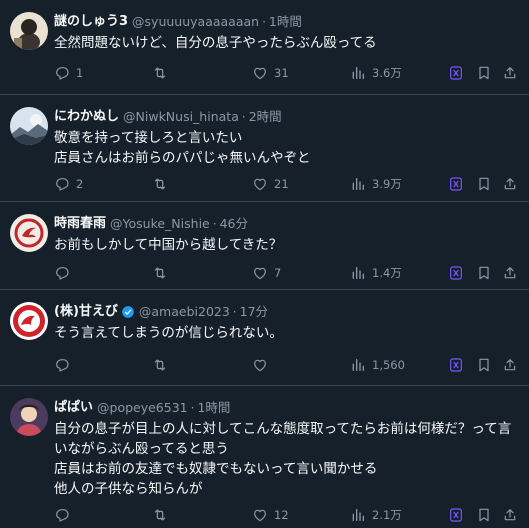  Describe the element at coordinates (168, 245) in the screenshot. I see `tweet-line: お前もしかして中国から越してきた？` at that location.